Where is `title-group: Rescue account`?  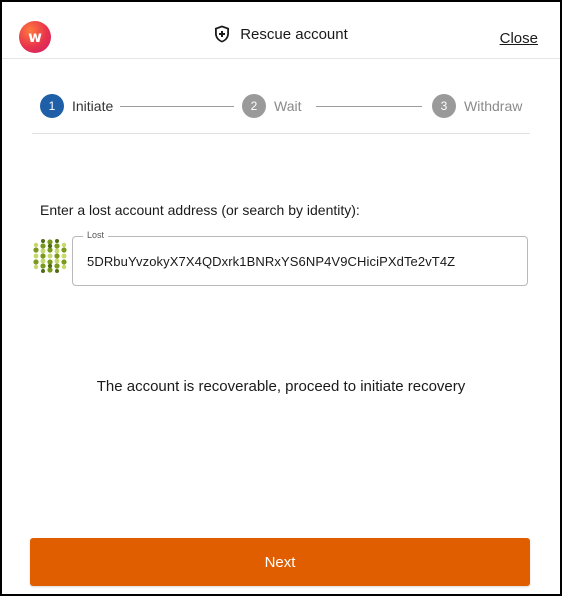 title-group: Rescue account is located at coordinates (281, 34).